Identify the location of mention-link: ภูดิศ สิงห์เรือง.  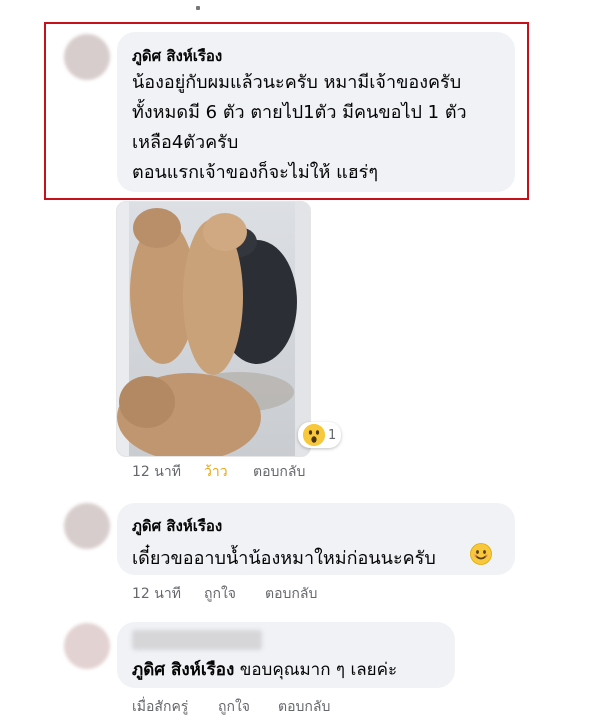
(183, 670).